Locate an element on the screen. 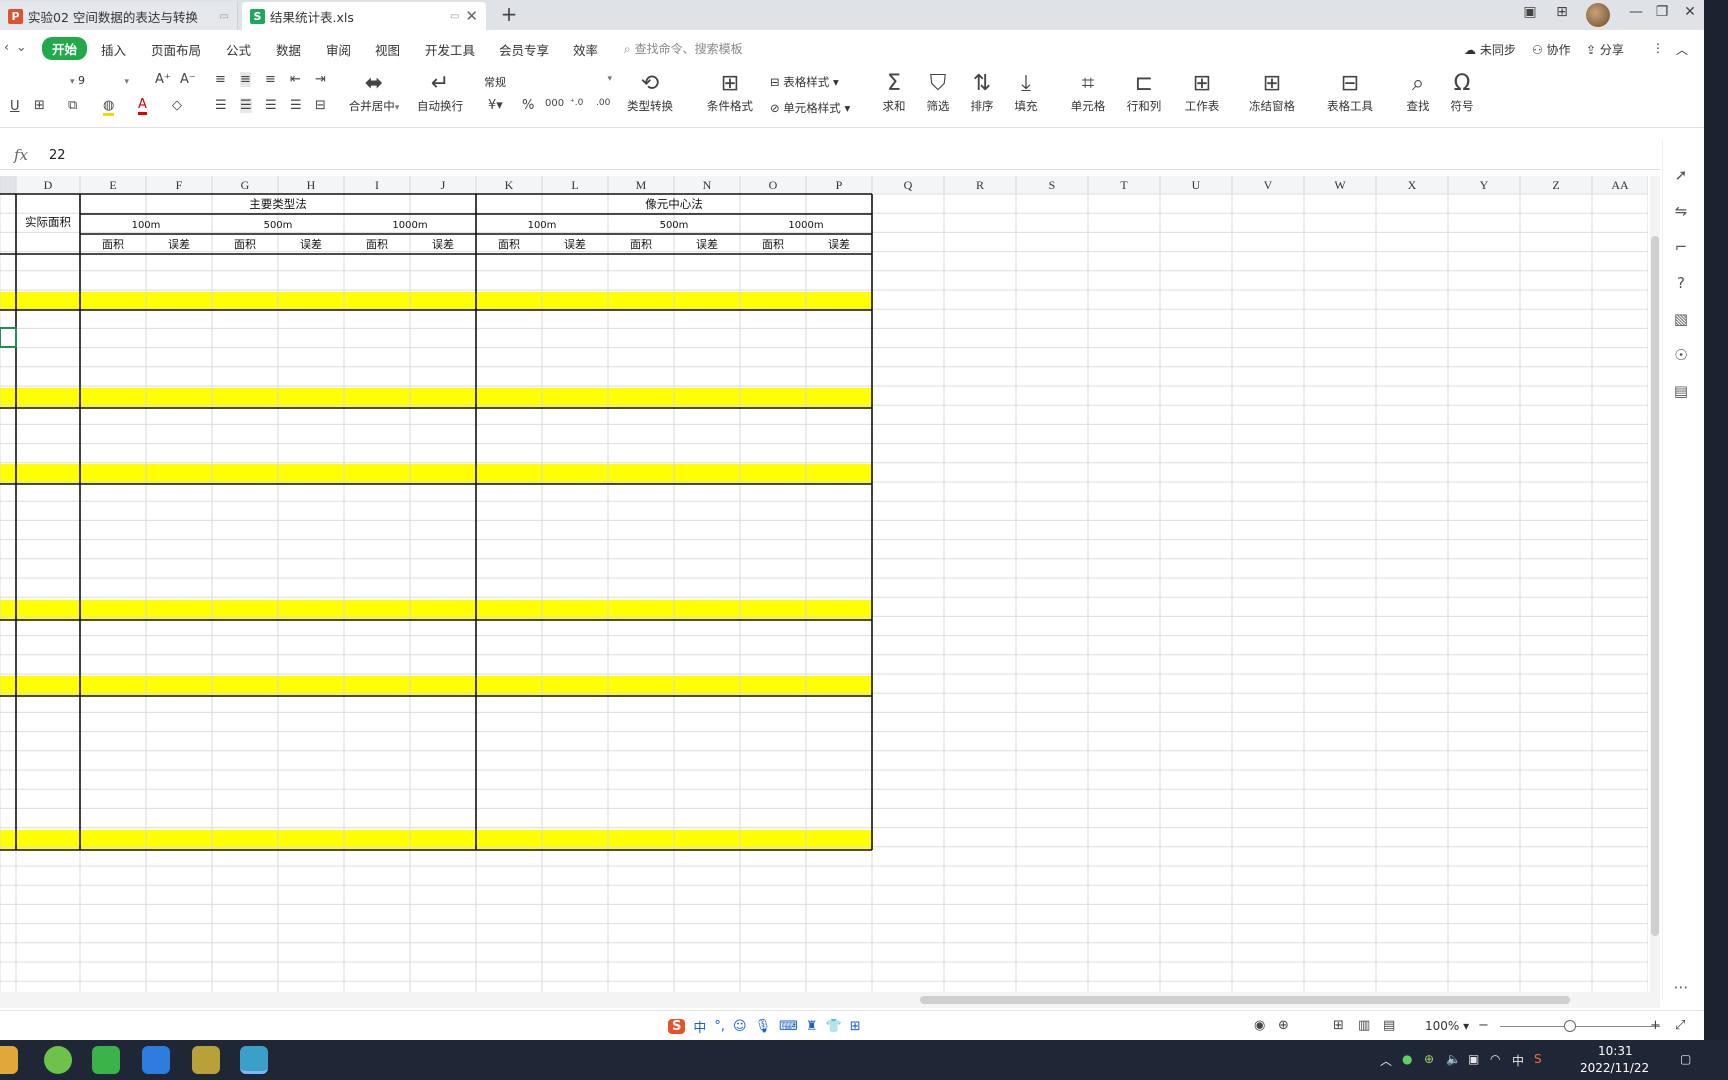  volume-icon: 🔈 is located at coordinates (1453, 1059).